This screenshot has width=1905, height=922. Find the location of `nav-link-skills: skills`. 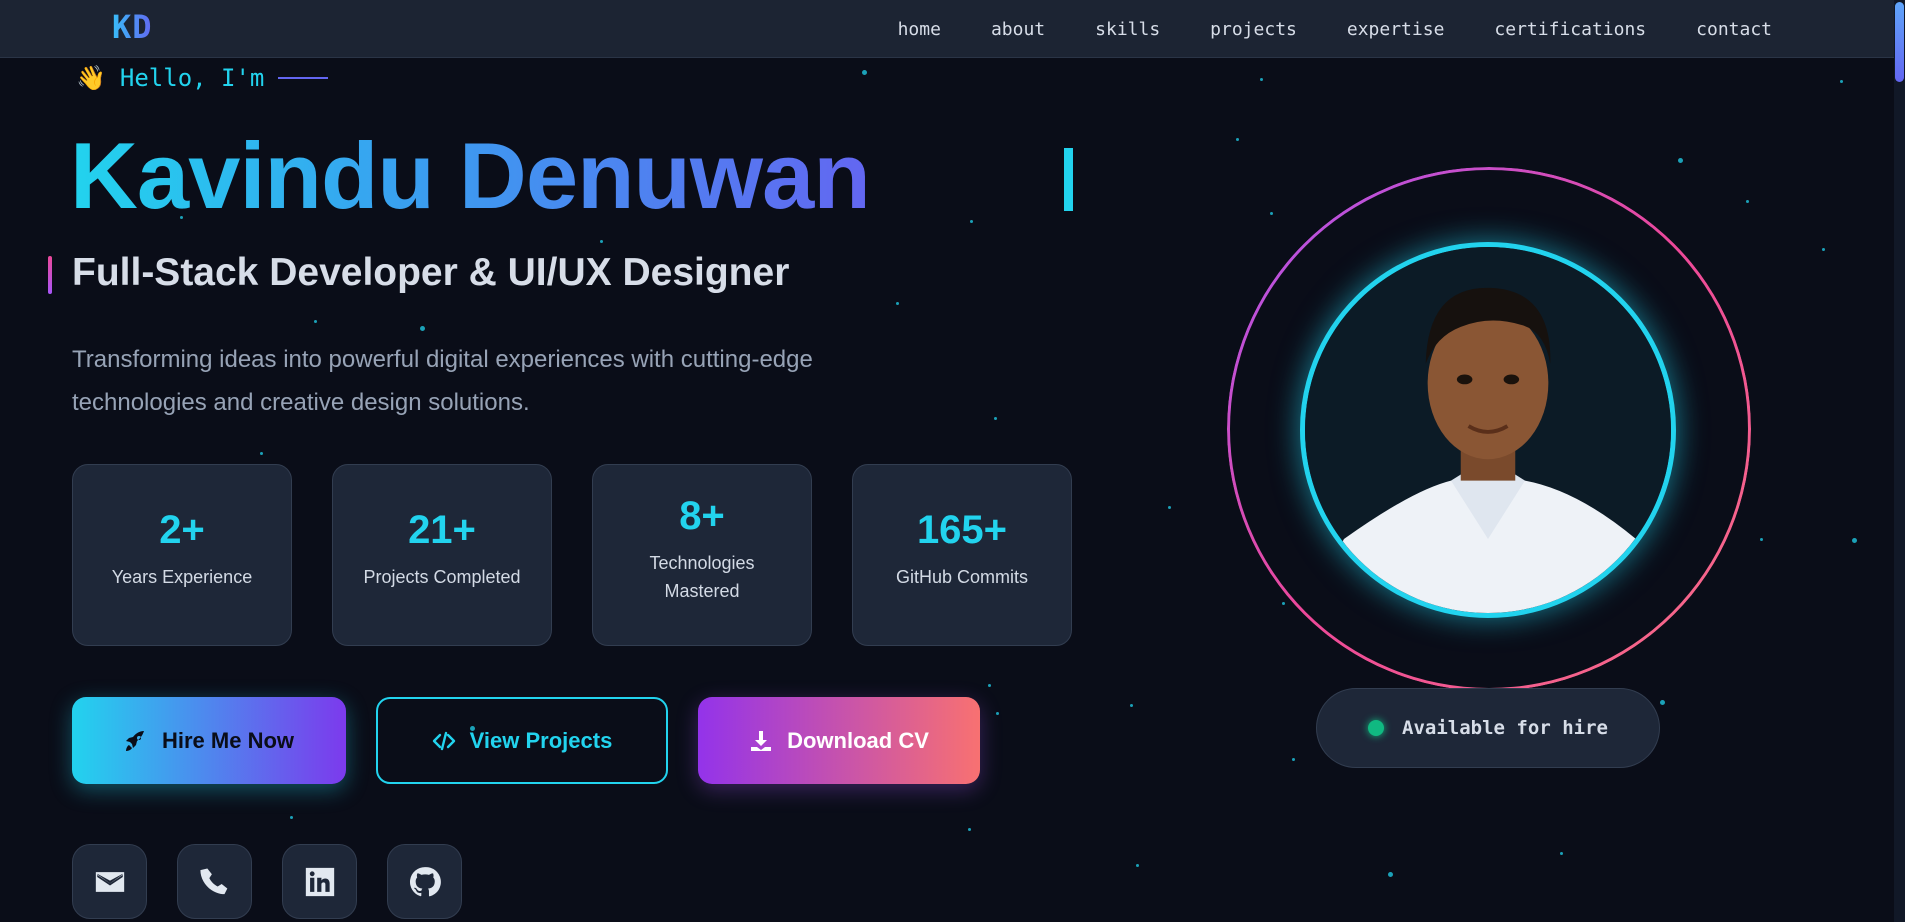

nav-link-skills: skills is located at coordinates (1127, 29).